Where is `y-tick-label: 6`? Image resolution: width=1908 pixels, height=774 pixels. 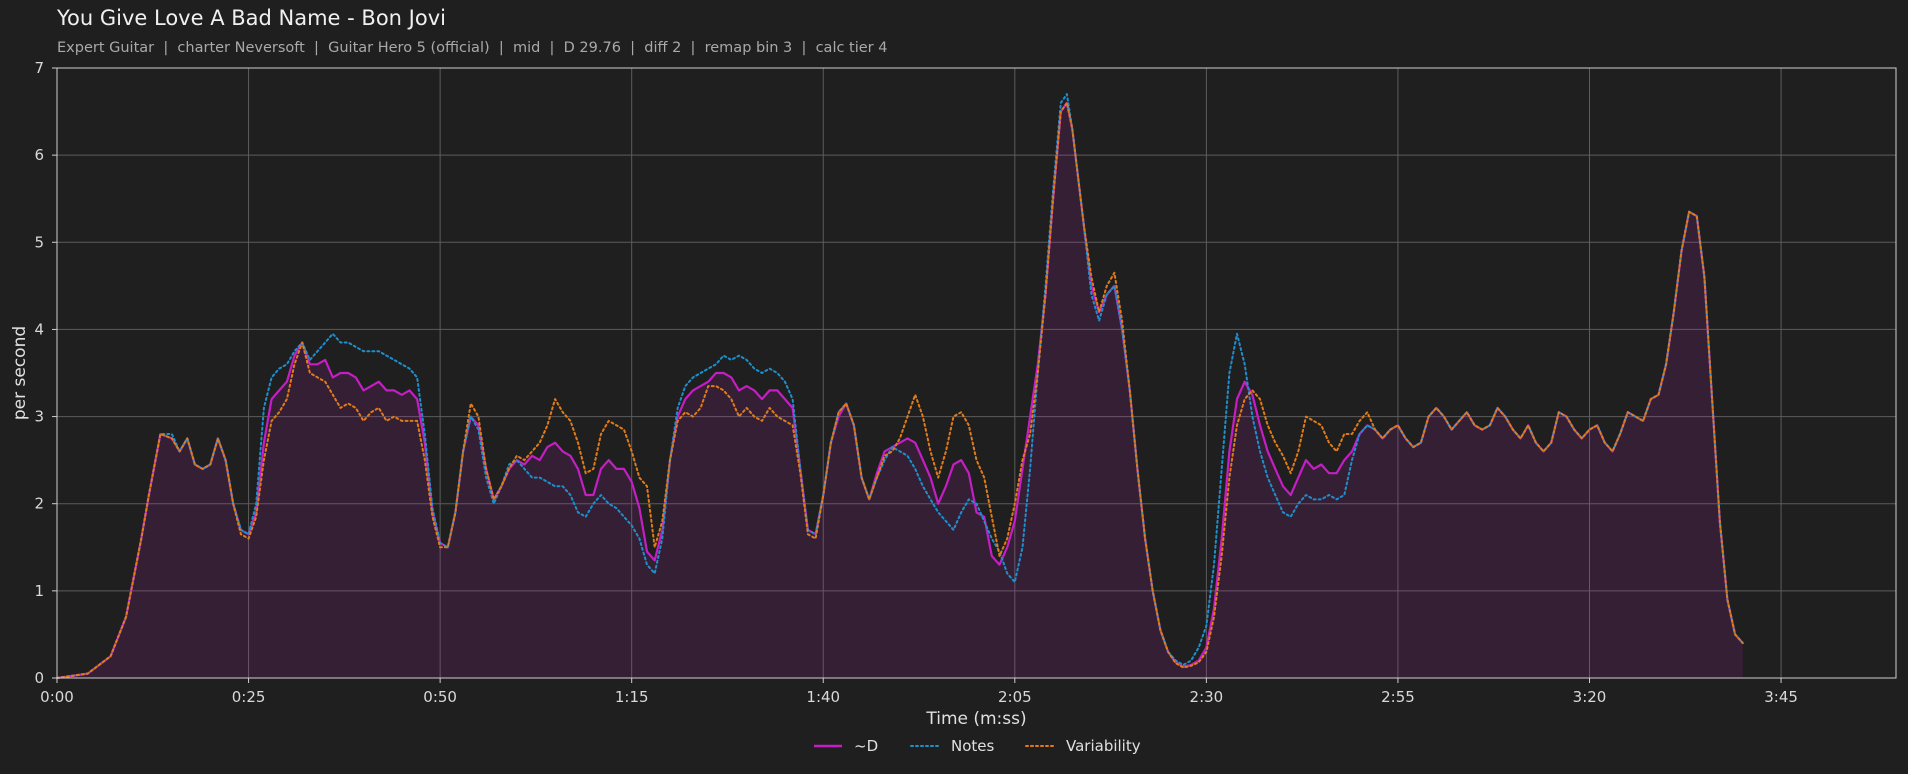
y-tick-label: 6 is located at coordinates (39, 155).